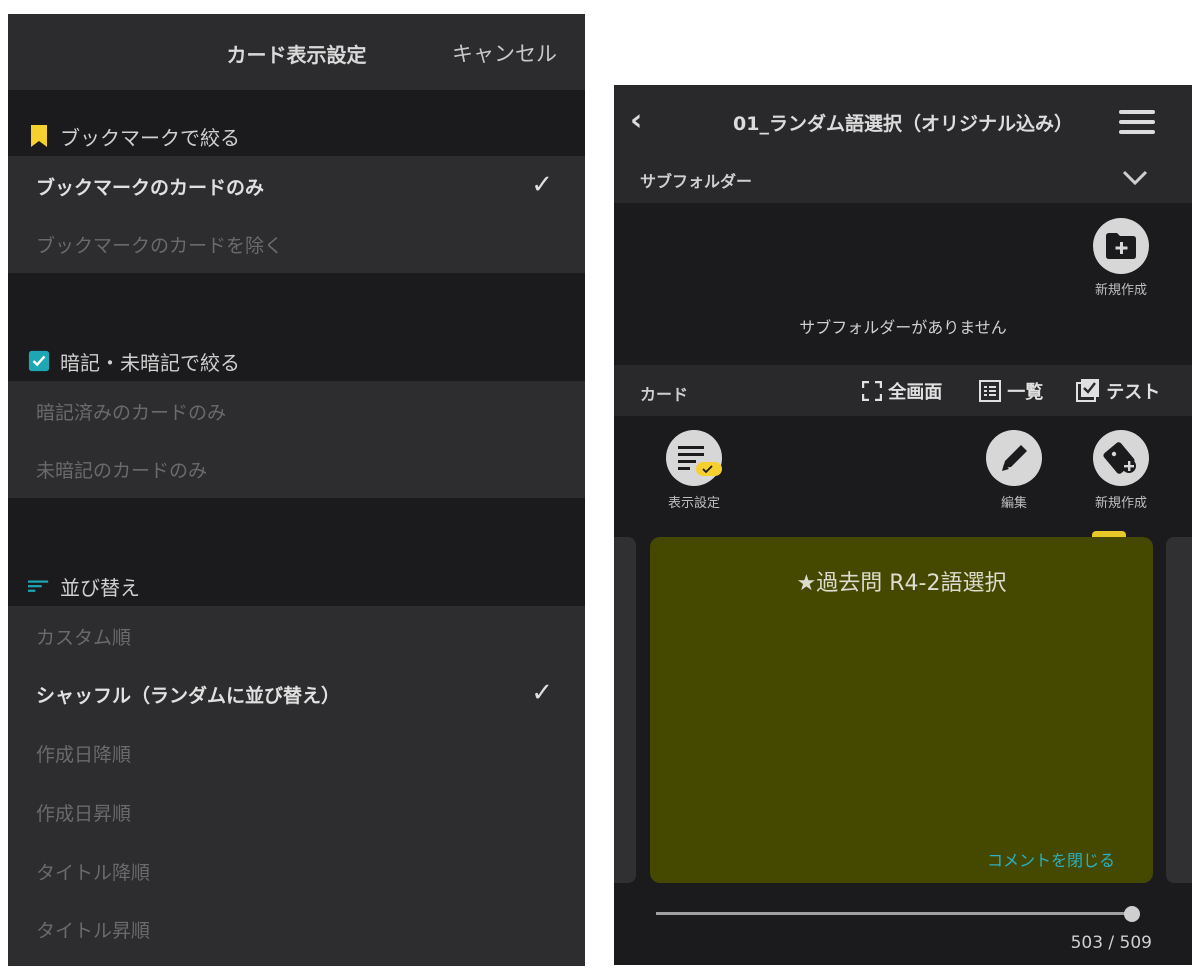 The width and height of the screenshot is (1200, 973). I want to click on option-unmemorized-only: 未暗記のカードのみ, so click(296, 468).